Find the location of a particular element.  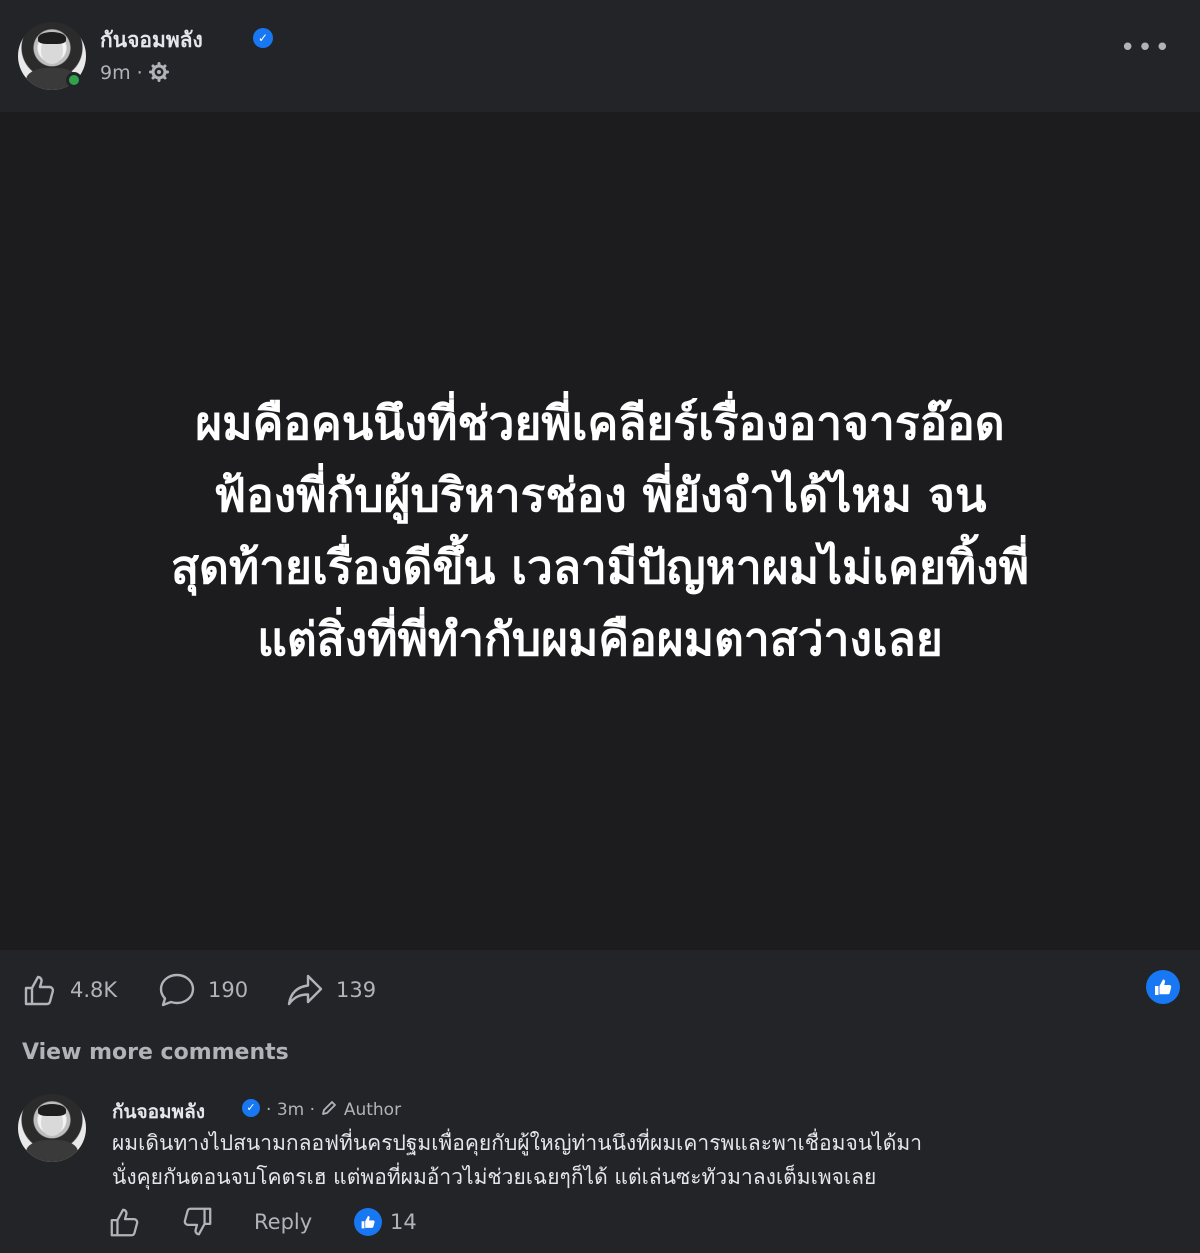

gear-icon is located at coordinates (158, 74).